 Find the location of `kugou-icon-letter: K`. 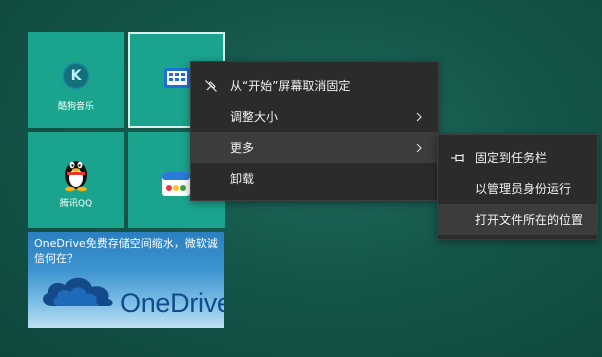

kugou-icon-letter: K is located at coordinates (76, 76).